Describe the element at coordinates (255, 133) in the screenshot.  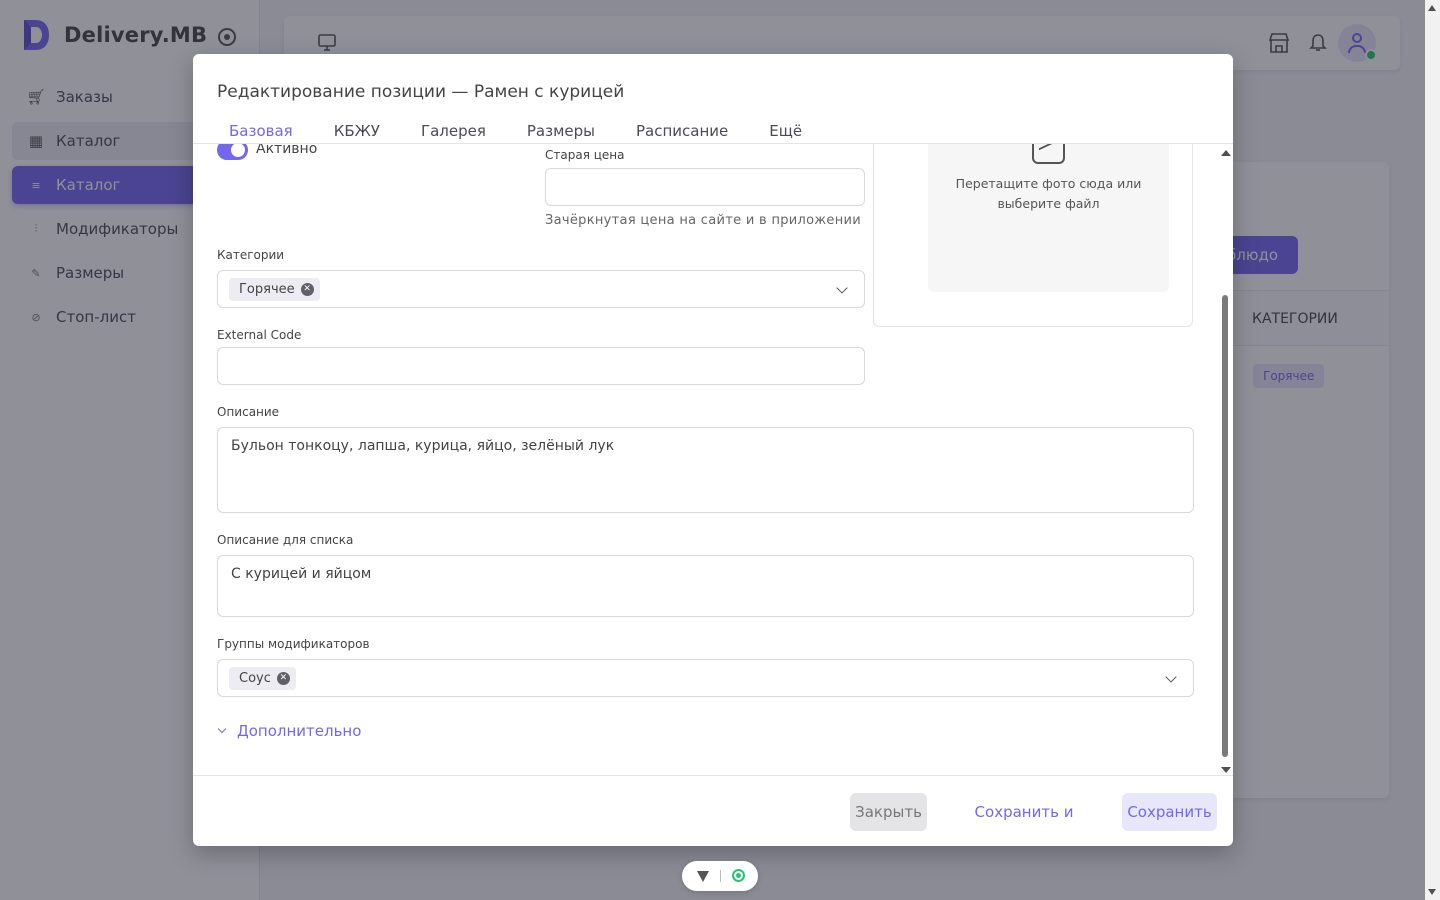
I see `tab-basic: Базовая` at that location.